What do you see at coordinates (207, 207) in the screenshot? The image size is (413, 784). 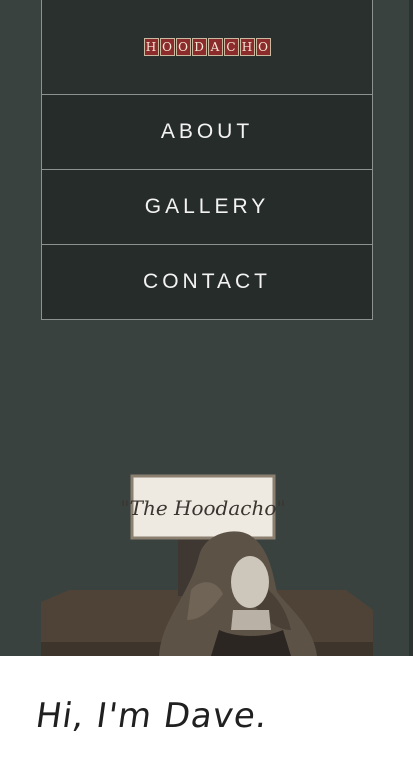 I see `nav-gallery: GALLERY` at bounding box center [207, 207].